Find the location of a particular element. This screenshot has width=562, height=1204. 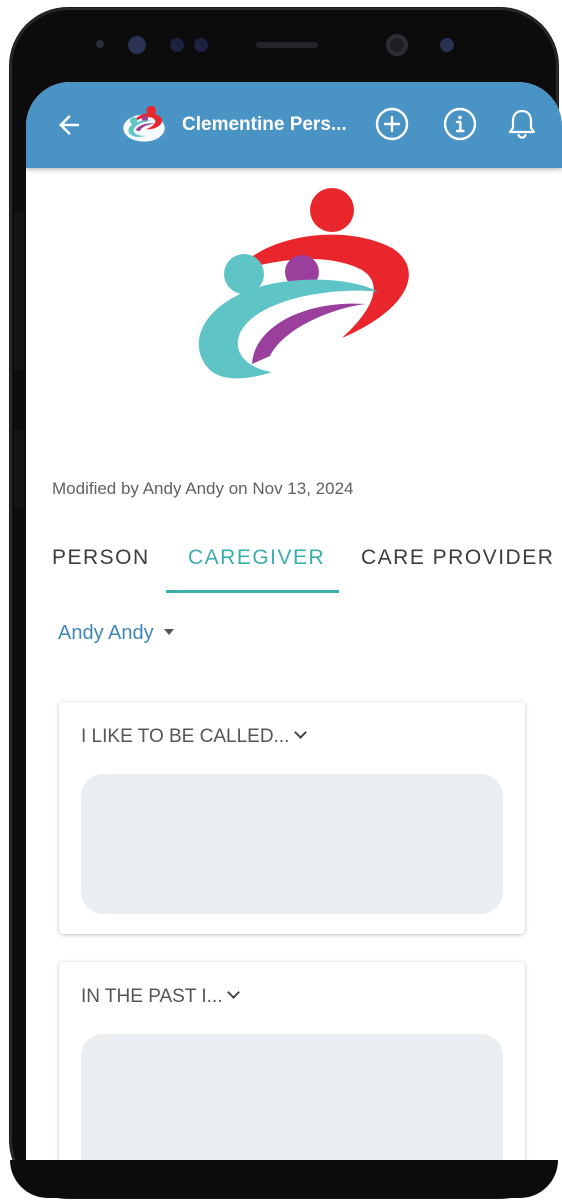

tab-person: PERSON is located at coordinates (101, 558).